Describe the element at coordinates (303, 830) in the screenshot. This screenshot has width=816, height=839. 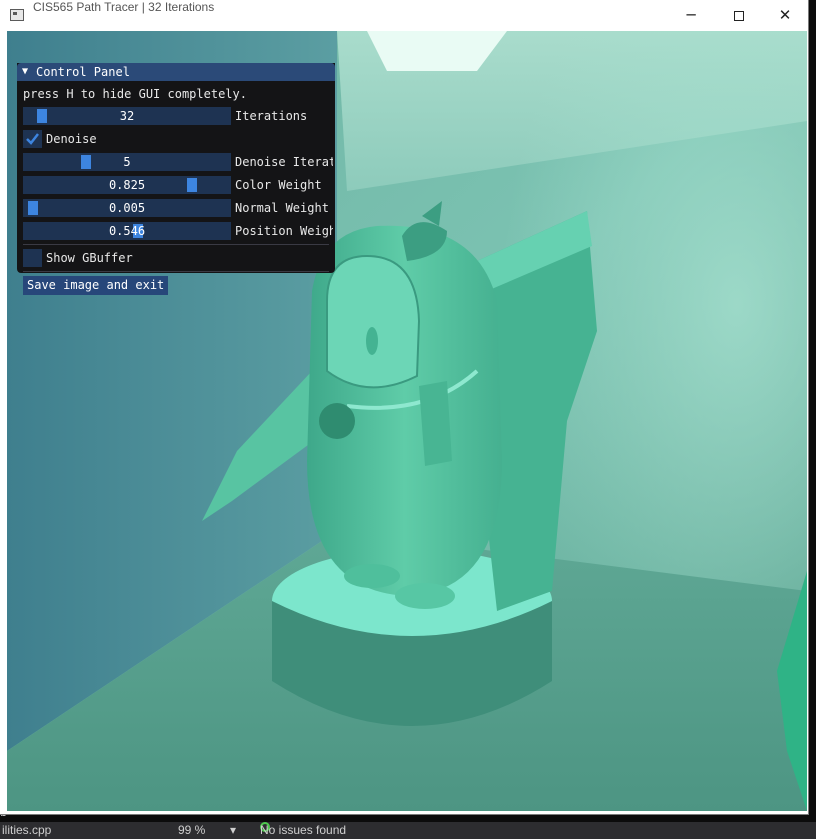
I see `status-issues-label: No issues found` at that location.